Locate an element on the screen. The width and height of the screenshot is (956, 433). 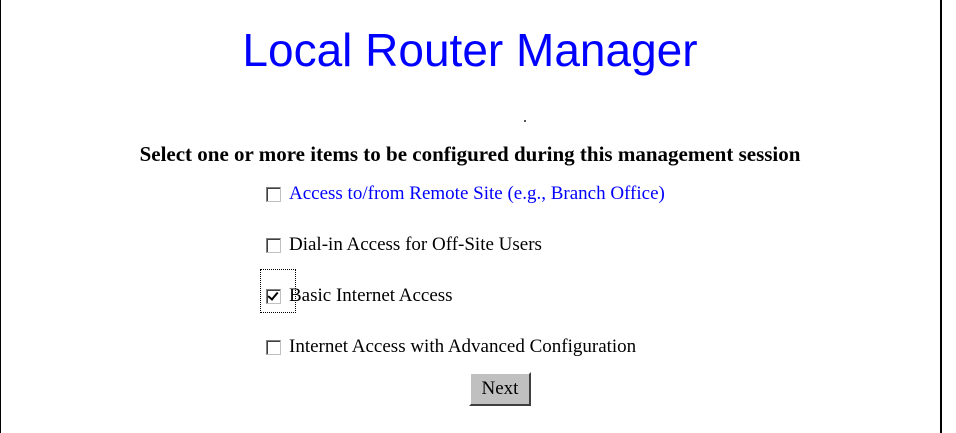
option-dial-in: Dial-in Access for Off-Site Users is located at coordinates (404, 245).